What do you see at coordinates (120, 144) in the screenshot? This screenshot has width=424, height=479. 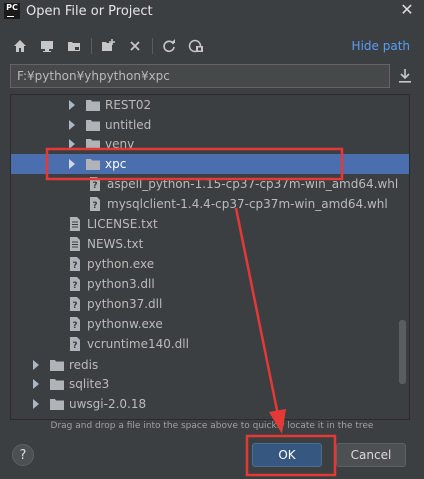 I see `tree-item-label: venv` at bounding box center [120, 144].